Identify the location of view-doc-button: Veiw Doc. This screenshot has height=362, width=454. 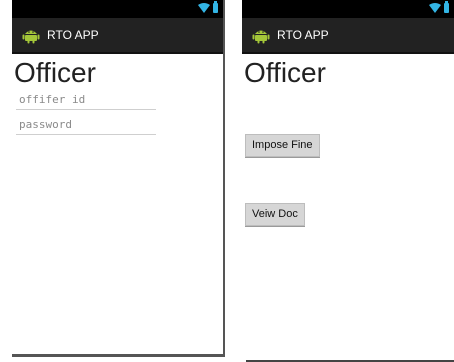
(275, 214).